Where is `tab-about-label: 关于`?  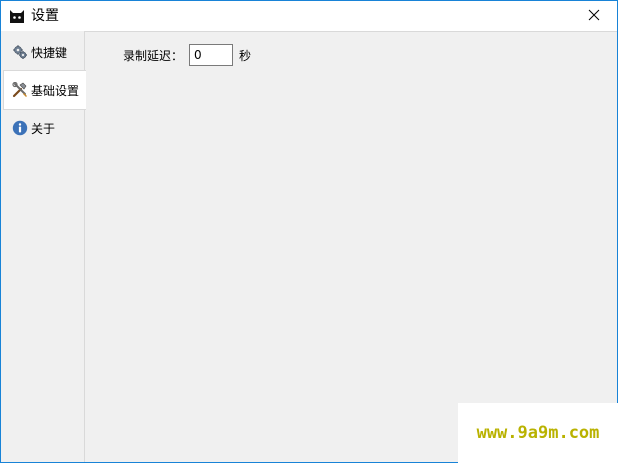 tab-about-label: 关于 is located at coordinates (43, 128).